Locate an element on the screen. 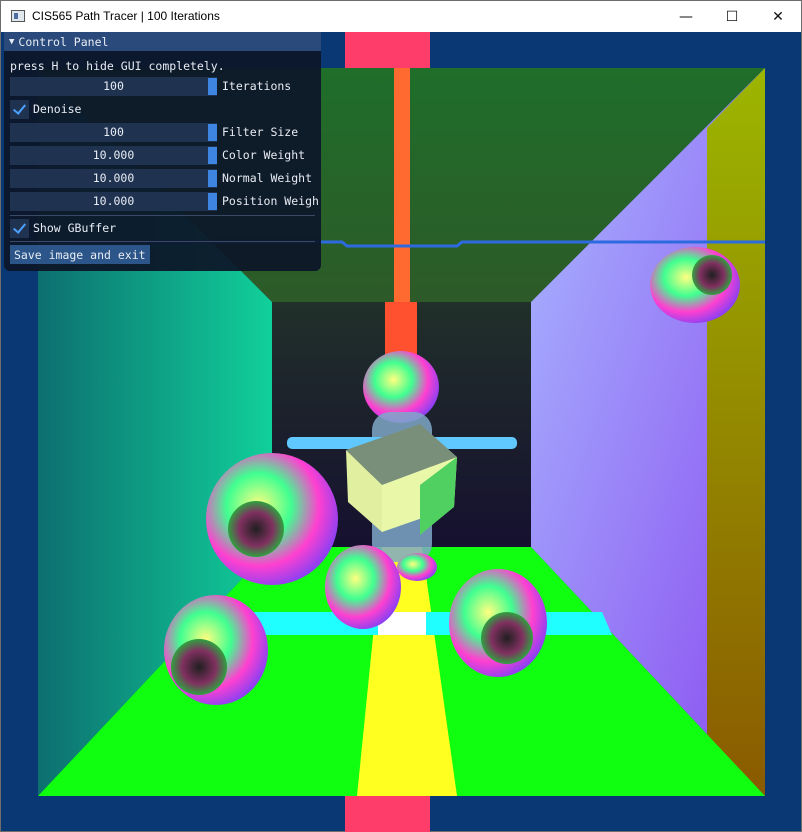 The height and width of the screenshot is (832, 802). light-strip-bottom is located at coordinates (387, 814).